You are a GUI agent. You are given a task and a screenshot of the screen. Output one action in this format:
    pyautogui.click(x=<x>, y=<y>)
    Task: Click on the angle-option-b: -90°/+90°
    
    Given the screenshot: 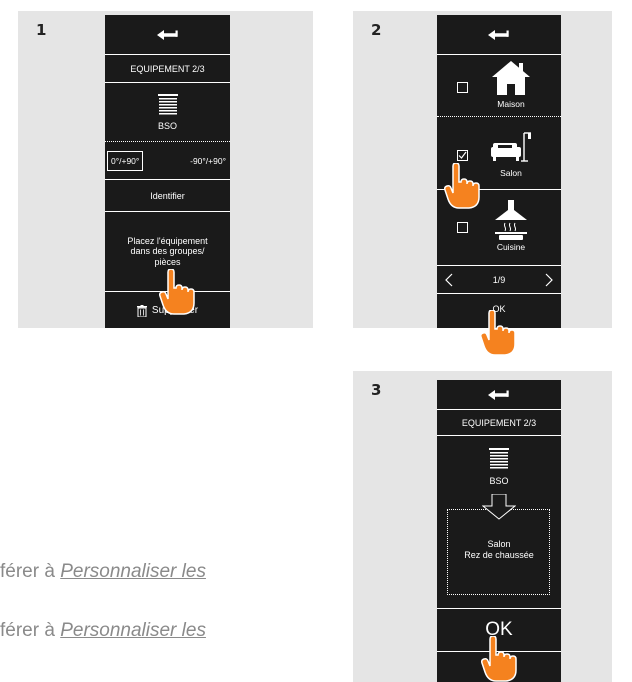 What is the action you would take?
    pyautogui.click(x=208, y=161)
    